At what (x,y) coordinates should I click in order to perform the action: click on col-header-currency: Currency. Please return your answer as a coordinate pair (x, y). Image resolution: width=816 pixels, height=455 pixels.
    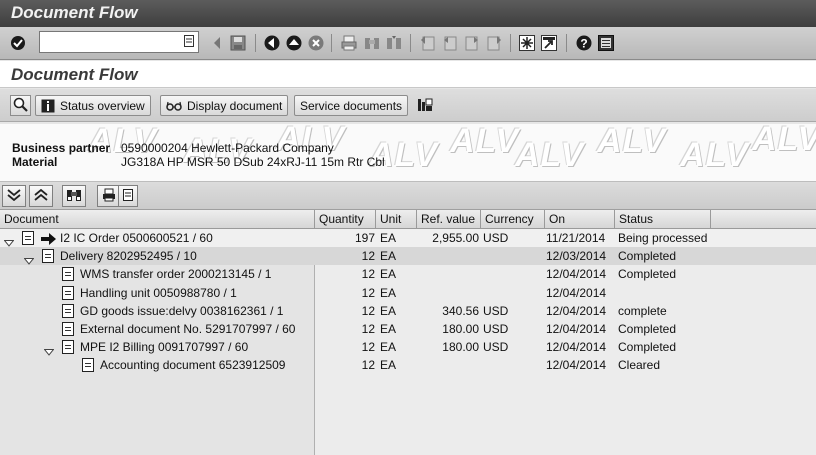
    Looking at the image, I should click on (513, 219).